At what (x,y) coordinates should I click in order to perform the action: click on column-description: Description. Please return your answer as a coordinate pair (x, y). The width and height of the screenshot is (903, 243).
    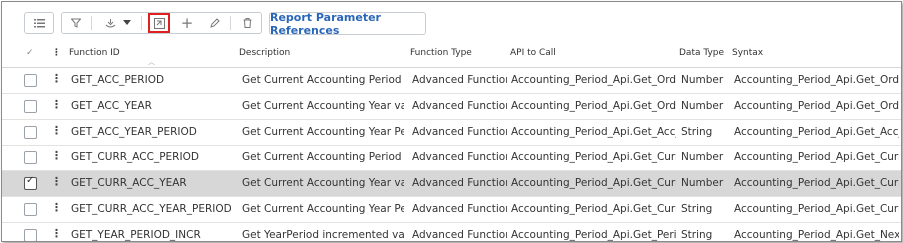
    Looking at the image, I should click on (264, 53).